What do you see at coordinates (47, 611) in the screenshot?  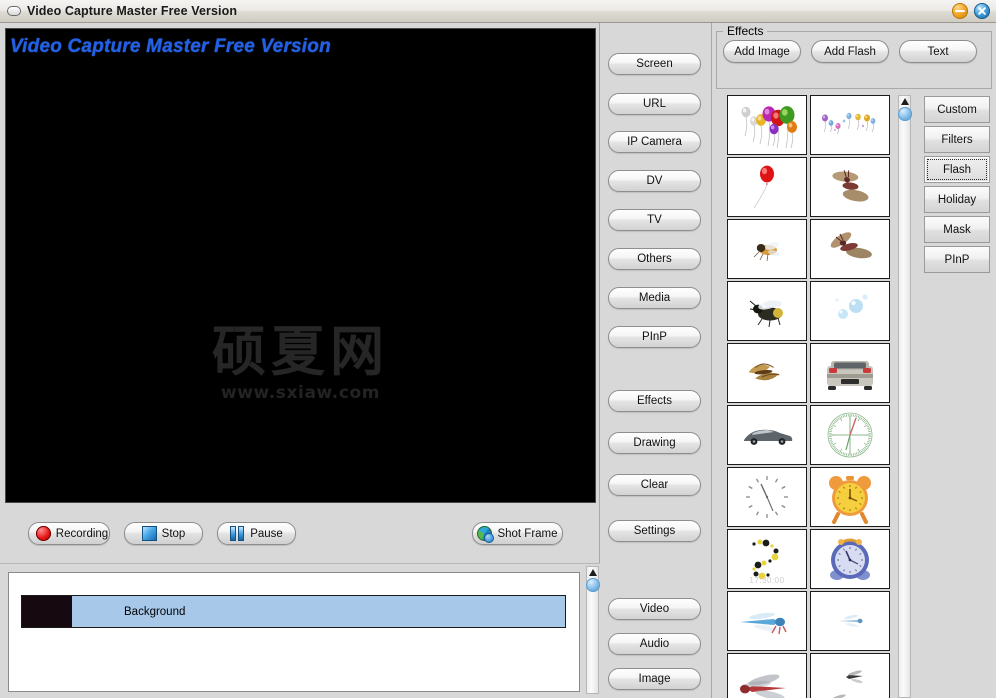 I see `track-thumbnail` at bounding box center [47, 611].